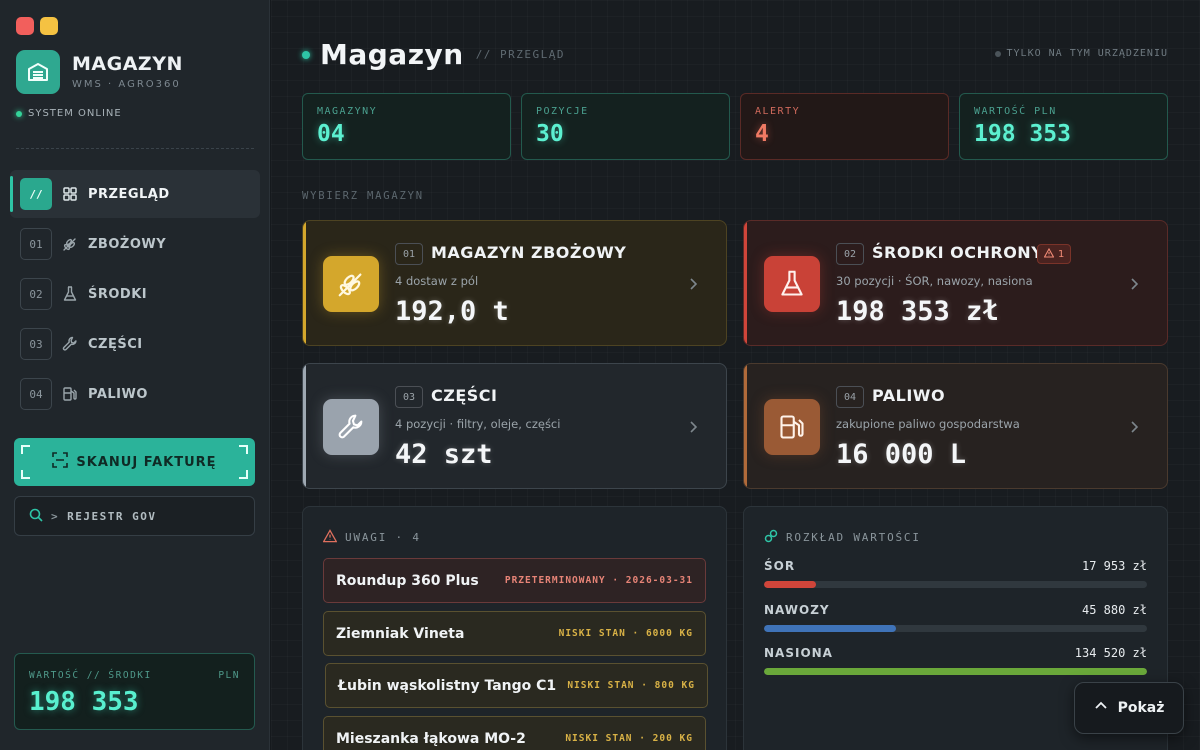  I want to click on stat-label: WARTOŚĆ PLN, so click(1015, 111).